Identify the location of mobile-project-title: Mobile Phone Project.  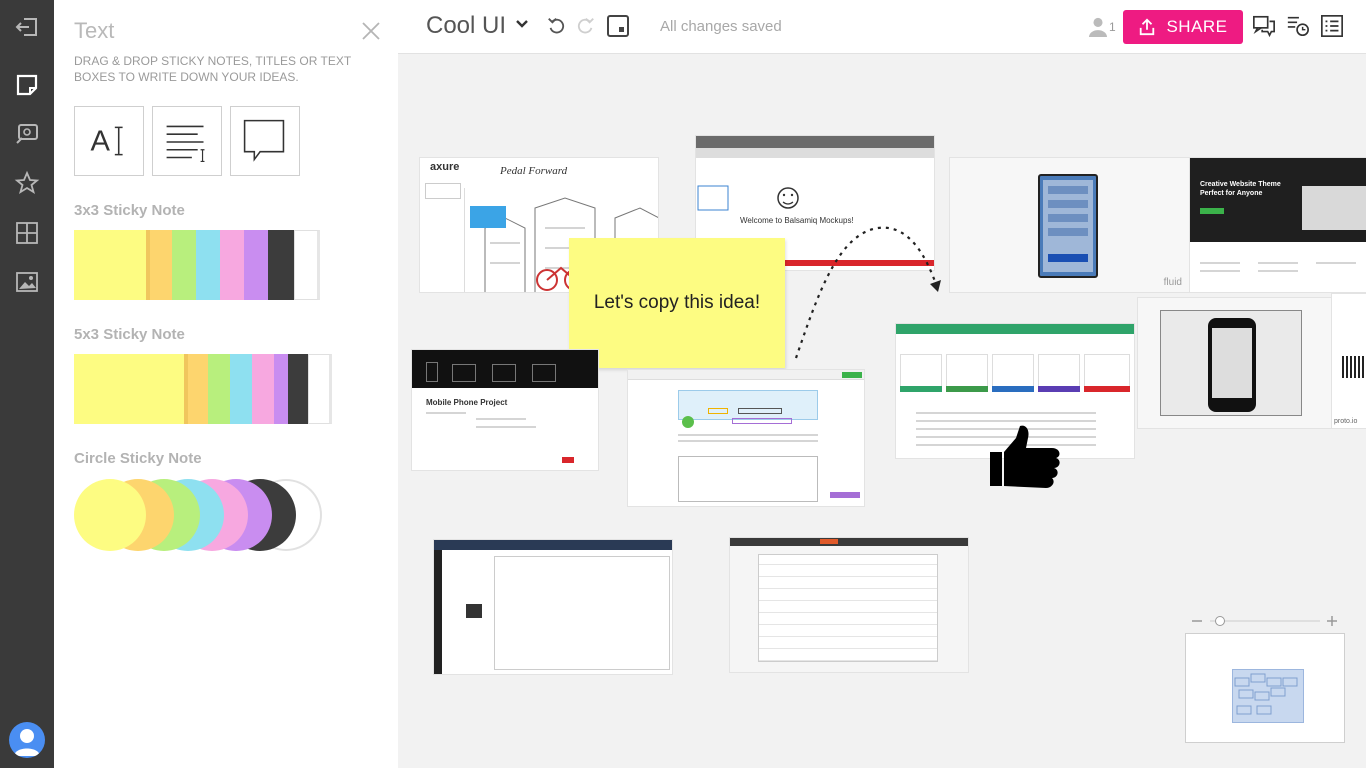
(467, 402).